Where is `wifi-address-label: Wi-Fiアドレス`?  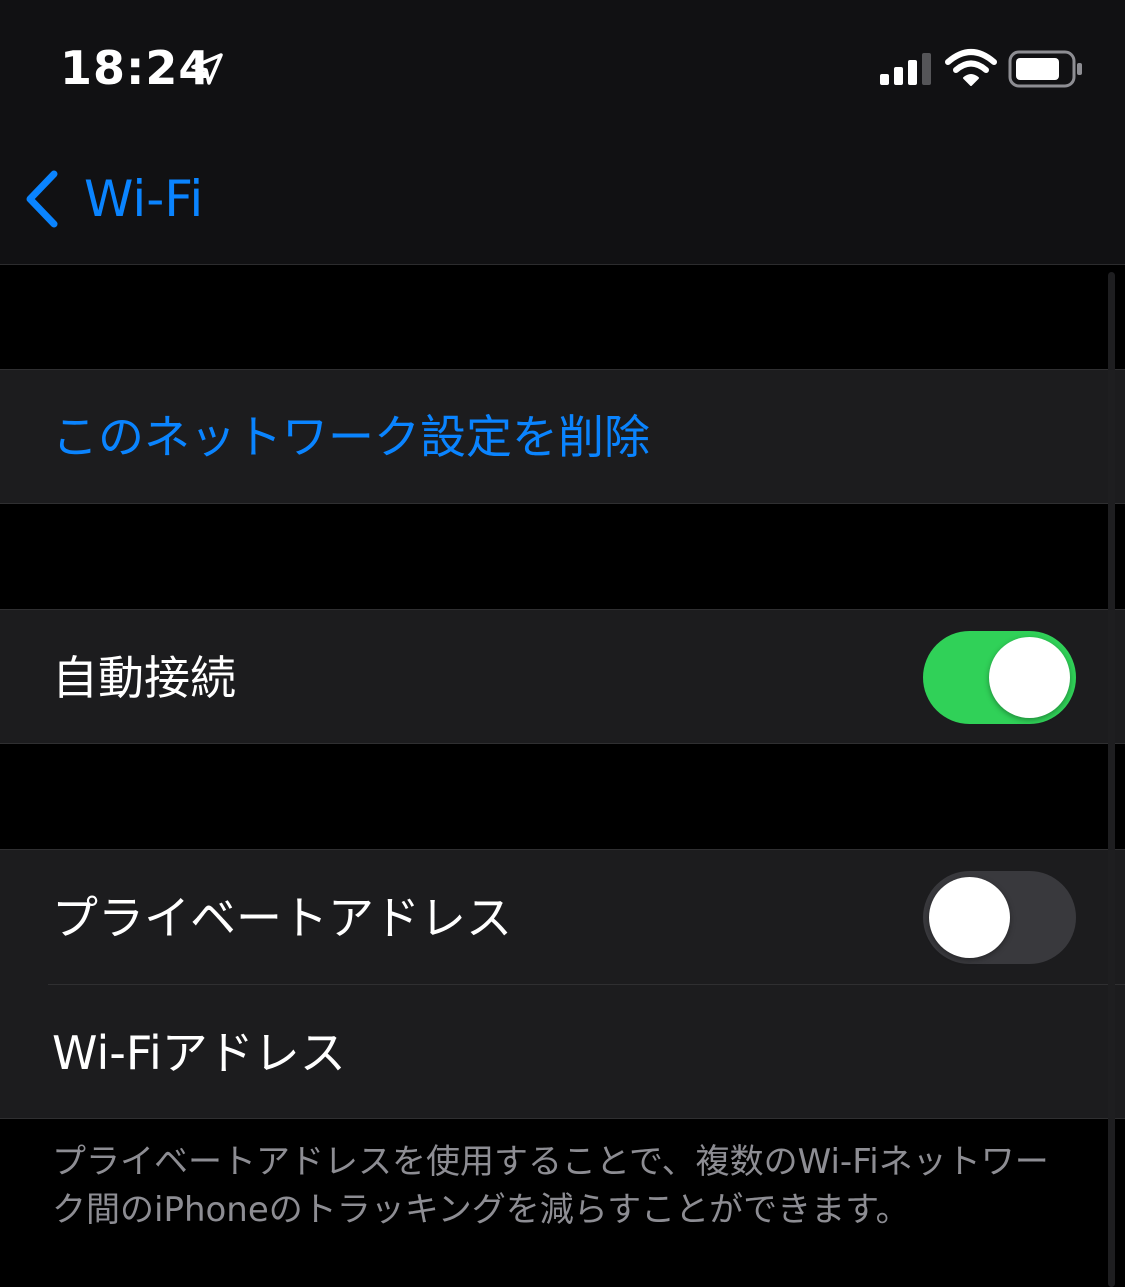 wifi-address-label: Wi-Fiアドレス is located at coordinates (199, 1053).